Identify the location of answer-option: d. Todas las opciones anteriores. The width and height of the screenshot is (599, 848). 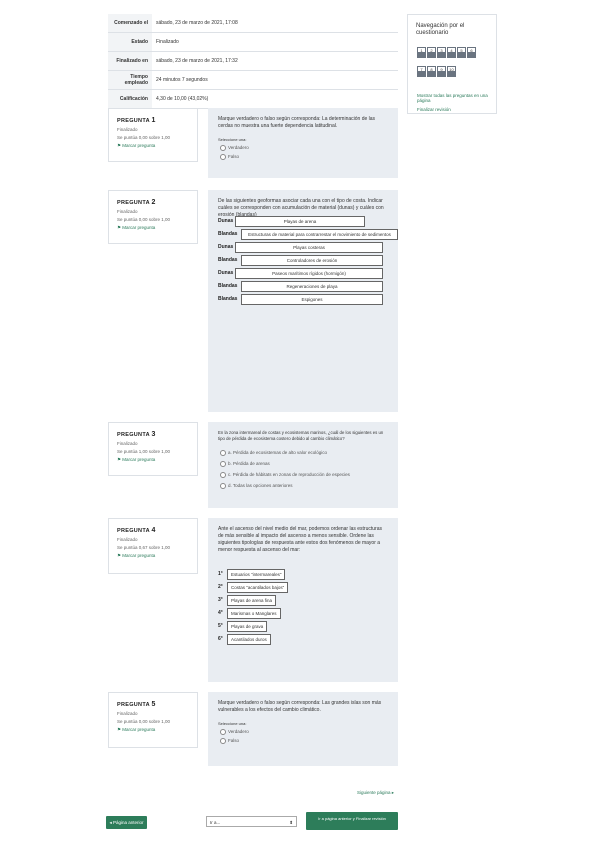
(309, 486).